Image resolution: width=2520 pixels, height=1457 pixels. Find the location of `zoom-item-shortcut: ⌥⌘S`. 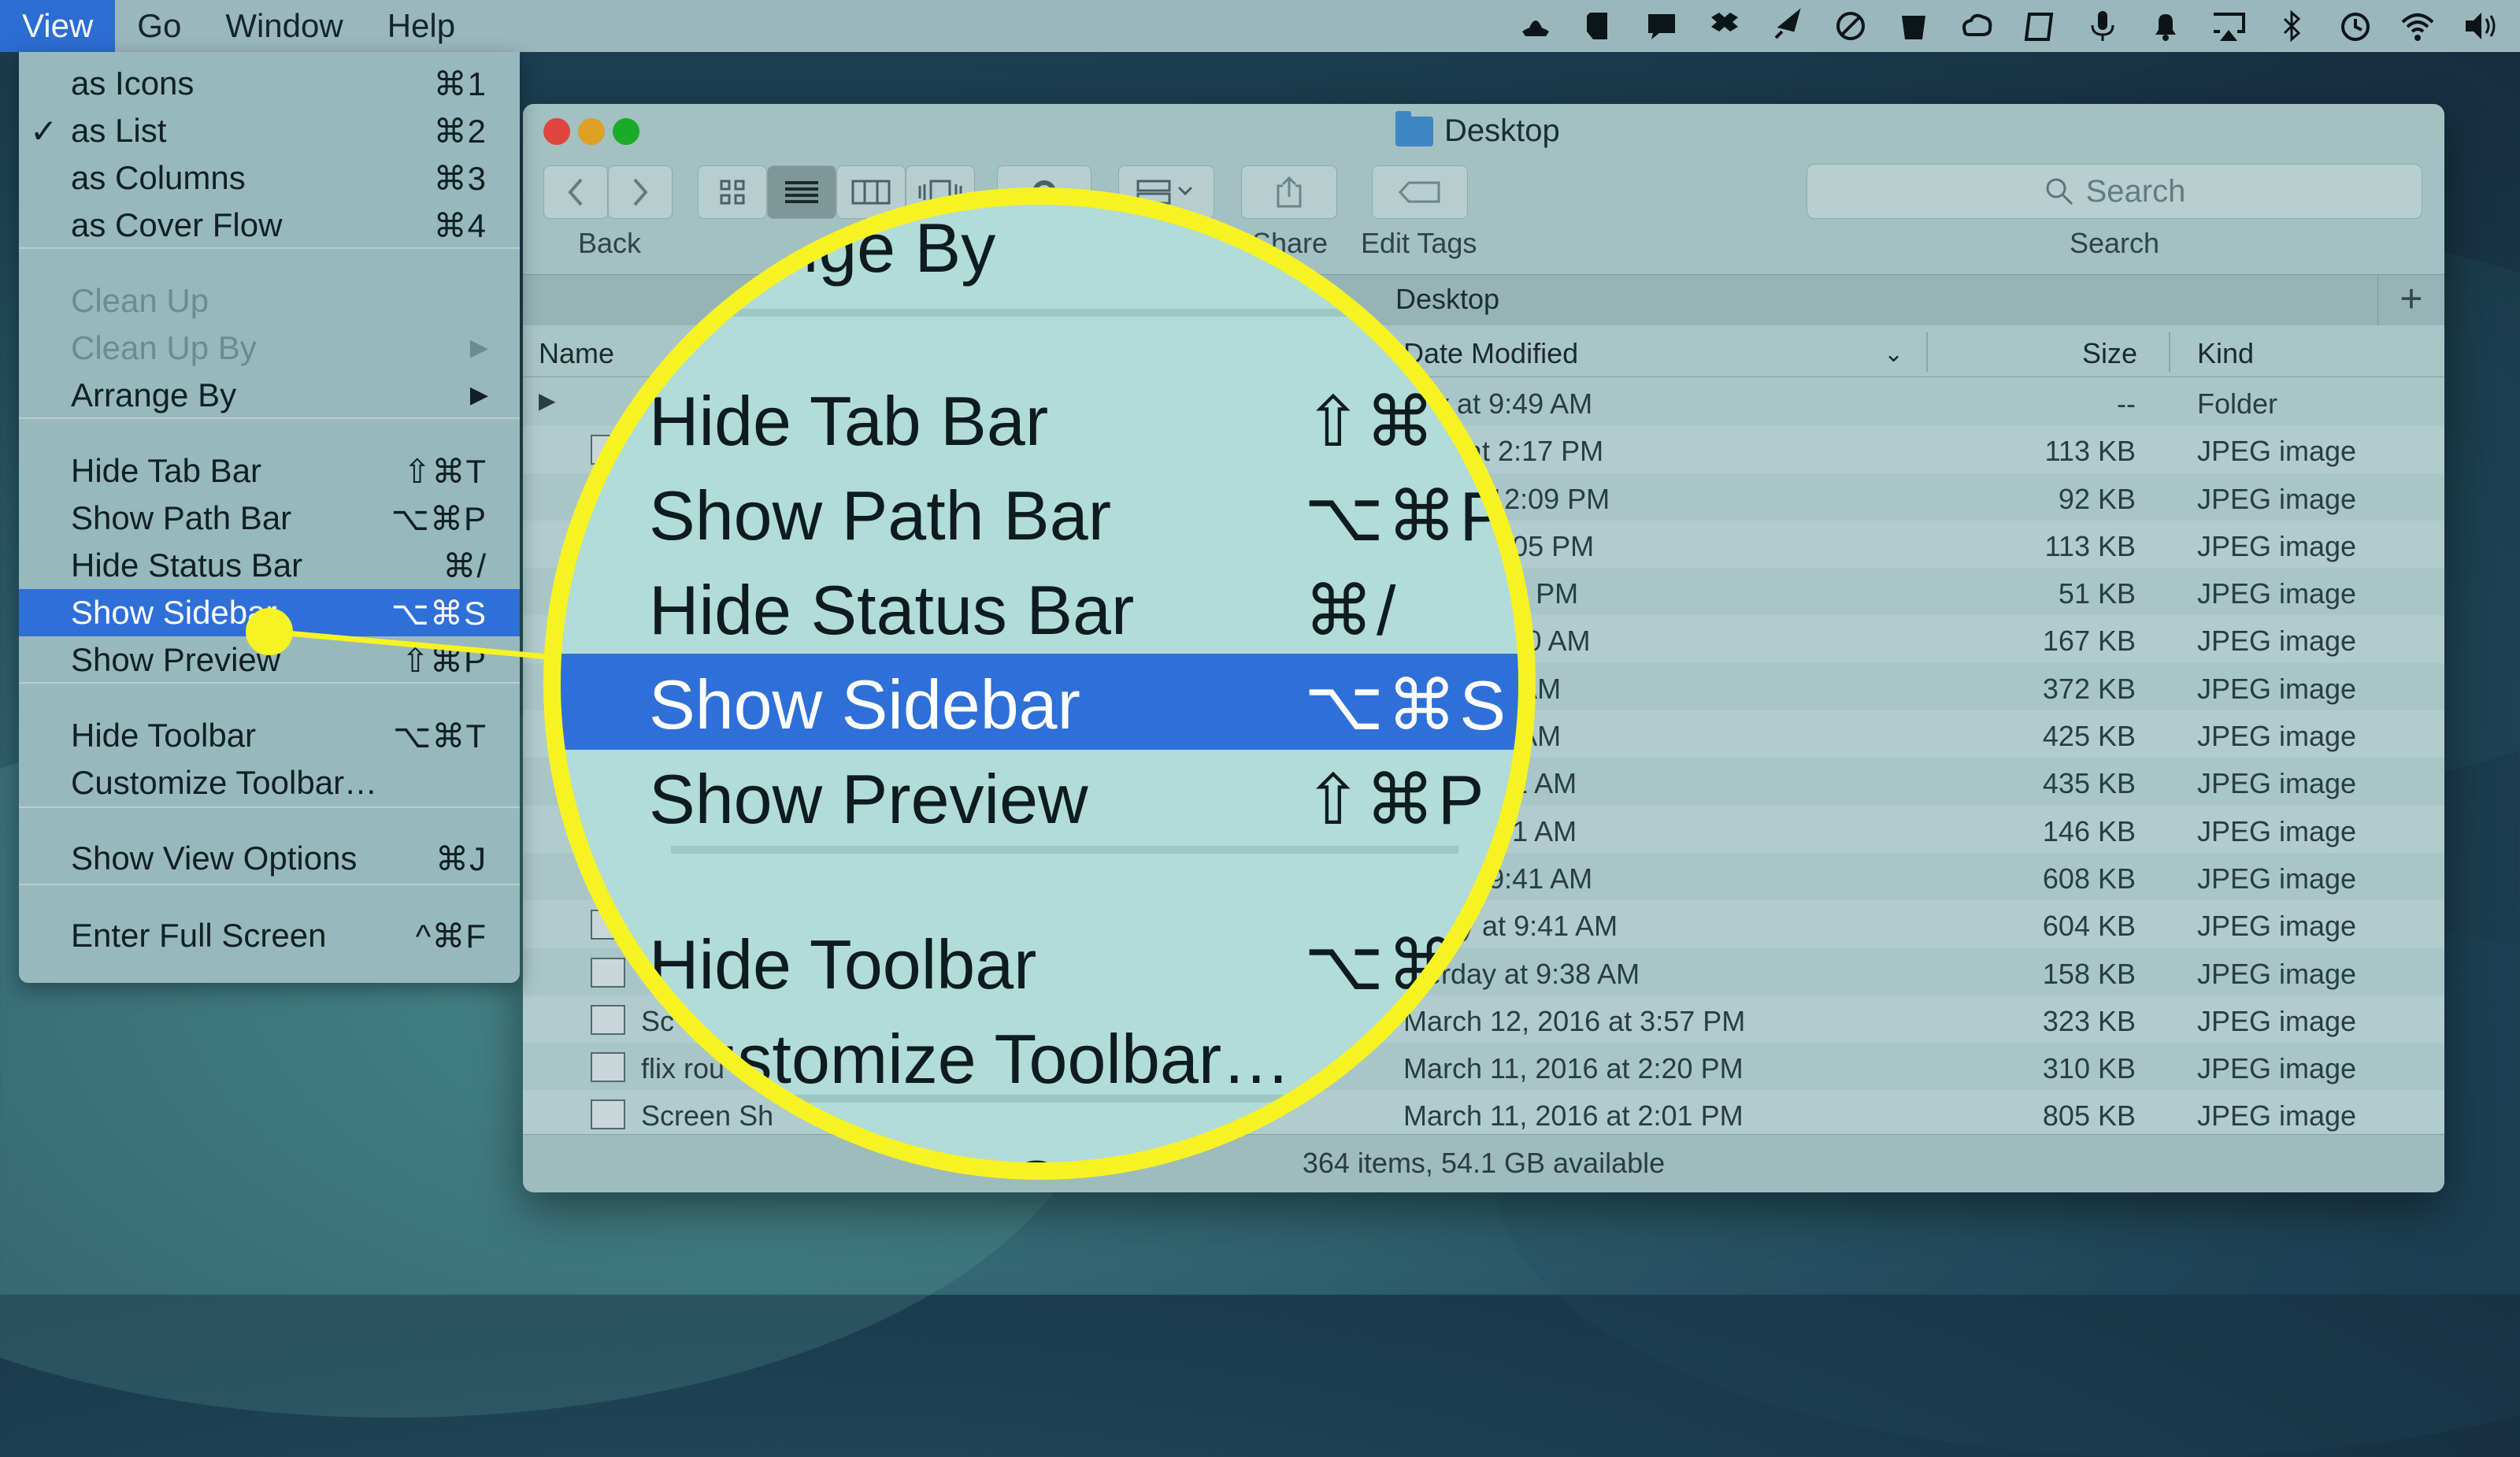

zoom-item-shortcut: ⌥⌘S is located at coordinates (1407, 705).